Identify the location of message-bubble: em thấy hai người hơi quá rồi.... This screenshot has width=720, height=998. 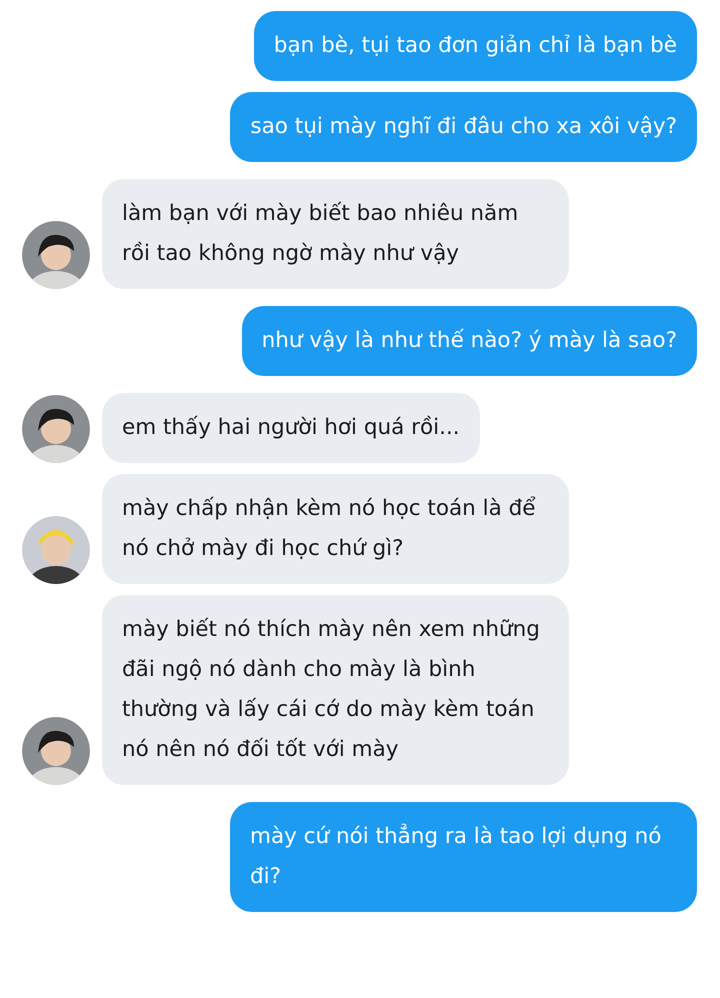
(291, 428).